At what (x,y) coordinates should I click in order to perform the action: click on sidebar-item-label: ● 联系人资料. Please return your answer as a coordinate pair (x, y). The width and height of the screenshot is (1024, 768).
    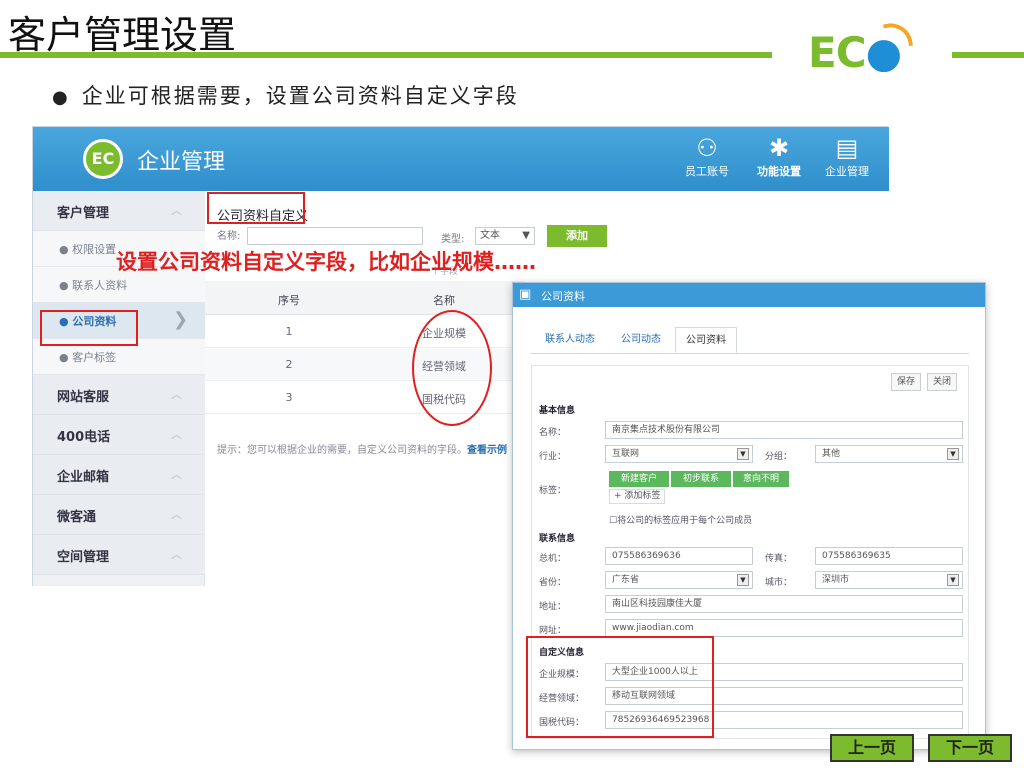
    Looking at the image, I should click on (93, 285).